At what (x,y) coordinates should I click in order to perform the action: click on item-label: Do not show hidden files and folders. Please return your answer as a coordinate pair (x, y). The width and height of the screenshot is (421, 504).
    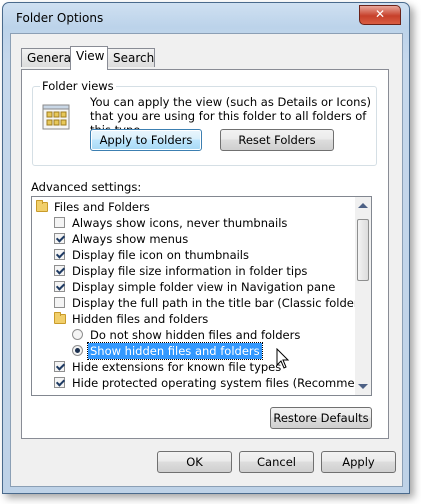
    Looking at the image, I should click on (195, 335).